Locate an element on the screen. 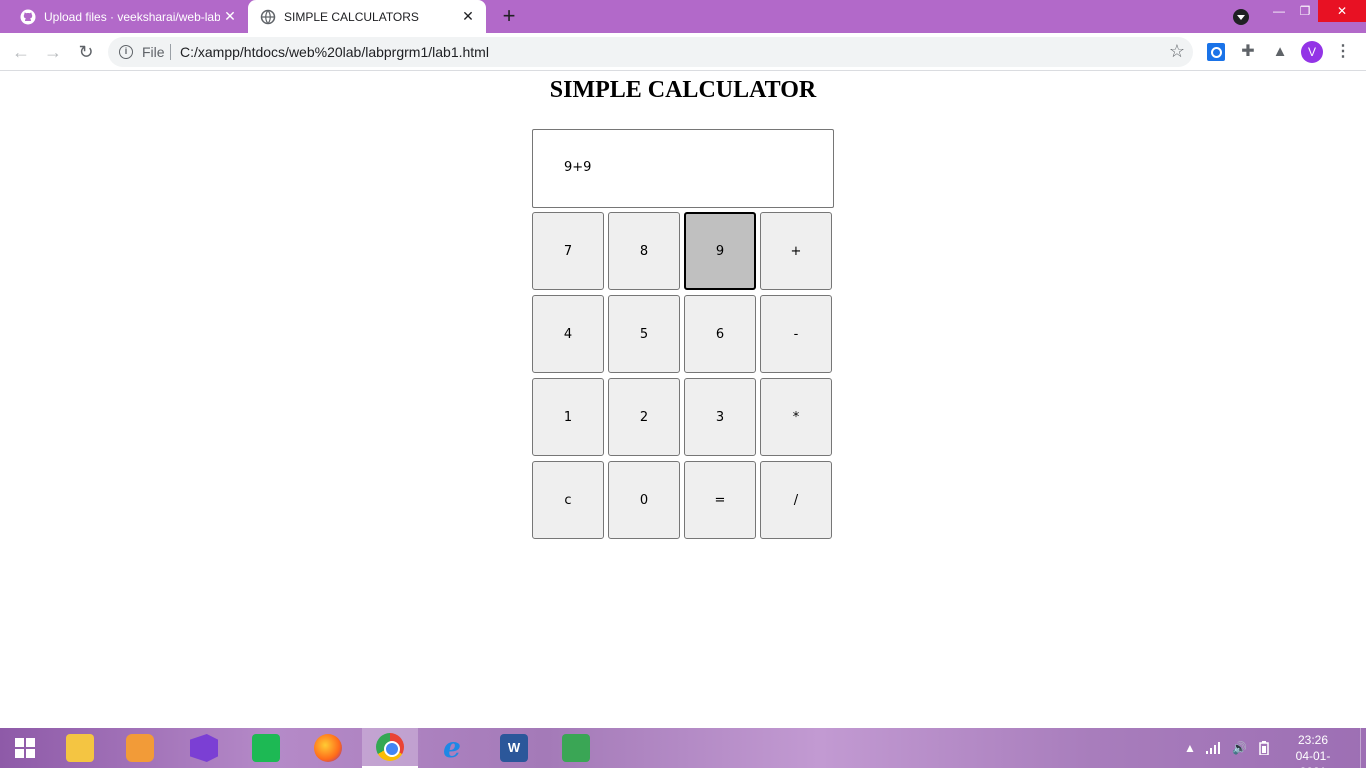  battery-icon is located at coordinates (1264, 748).